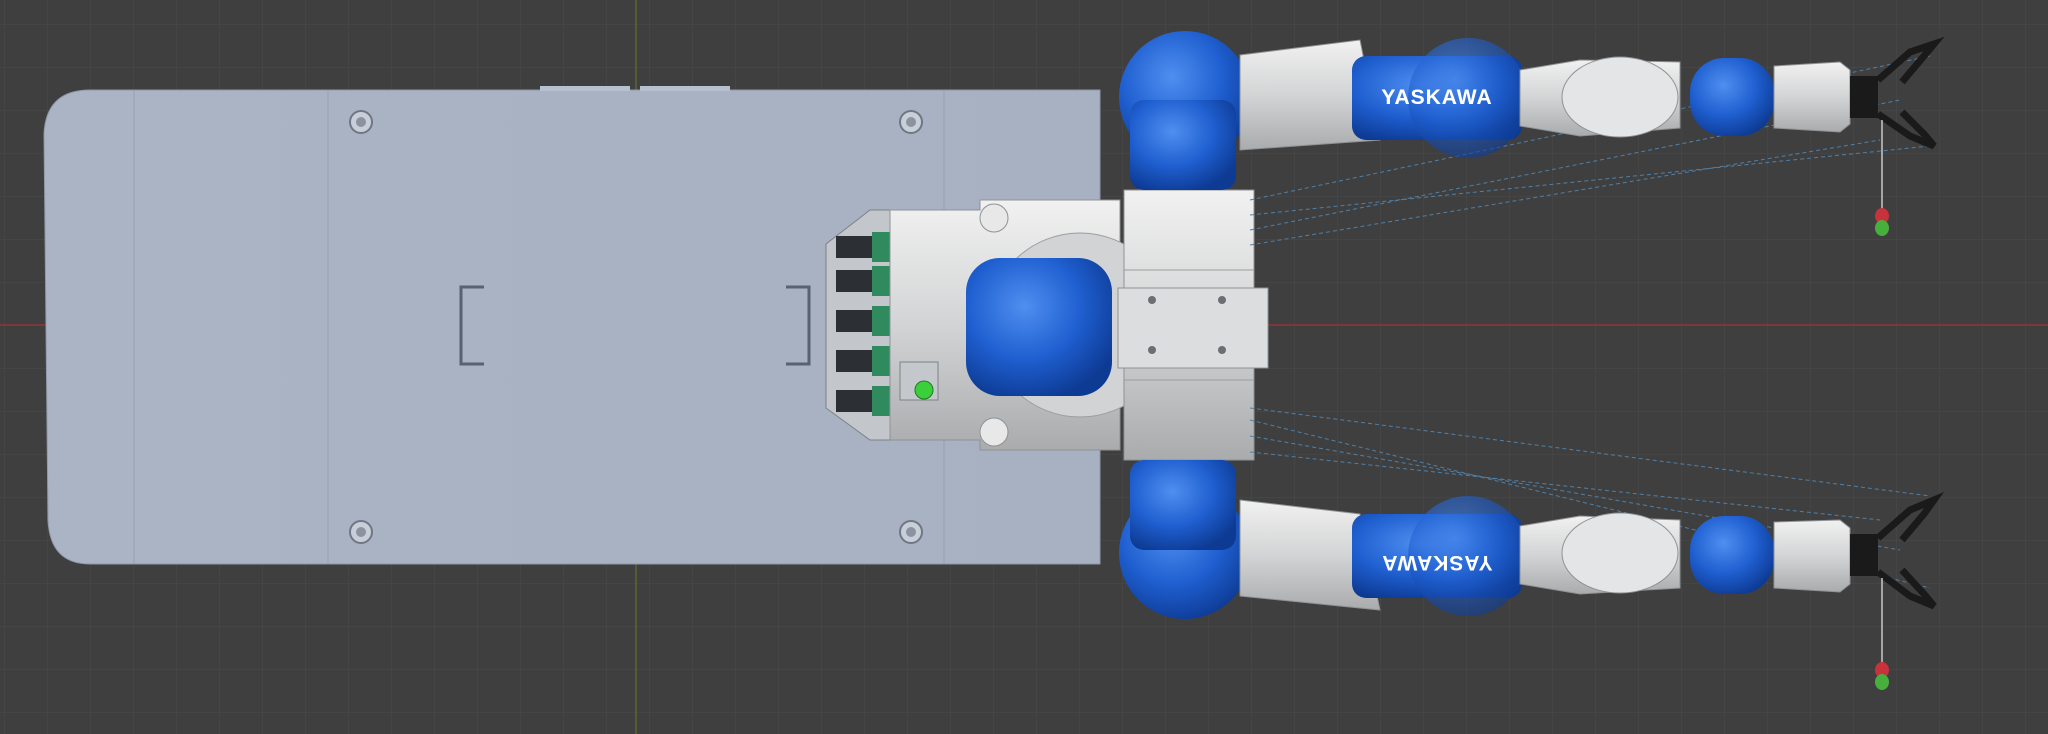 This screenshot has height=734, width=2048. I want to click on wrist-joint-lower, so click(1732, 555).